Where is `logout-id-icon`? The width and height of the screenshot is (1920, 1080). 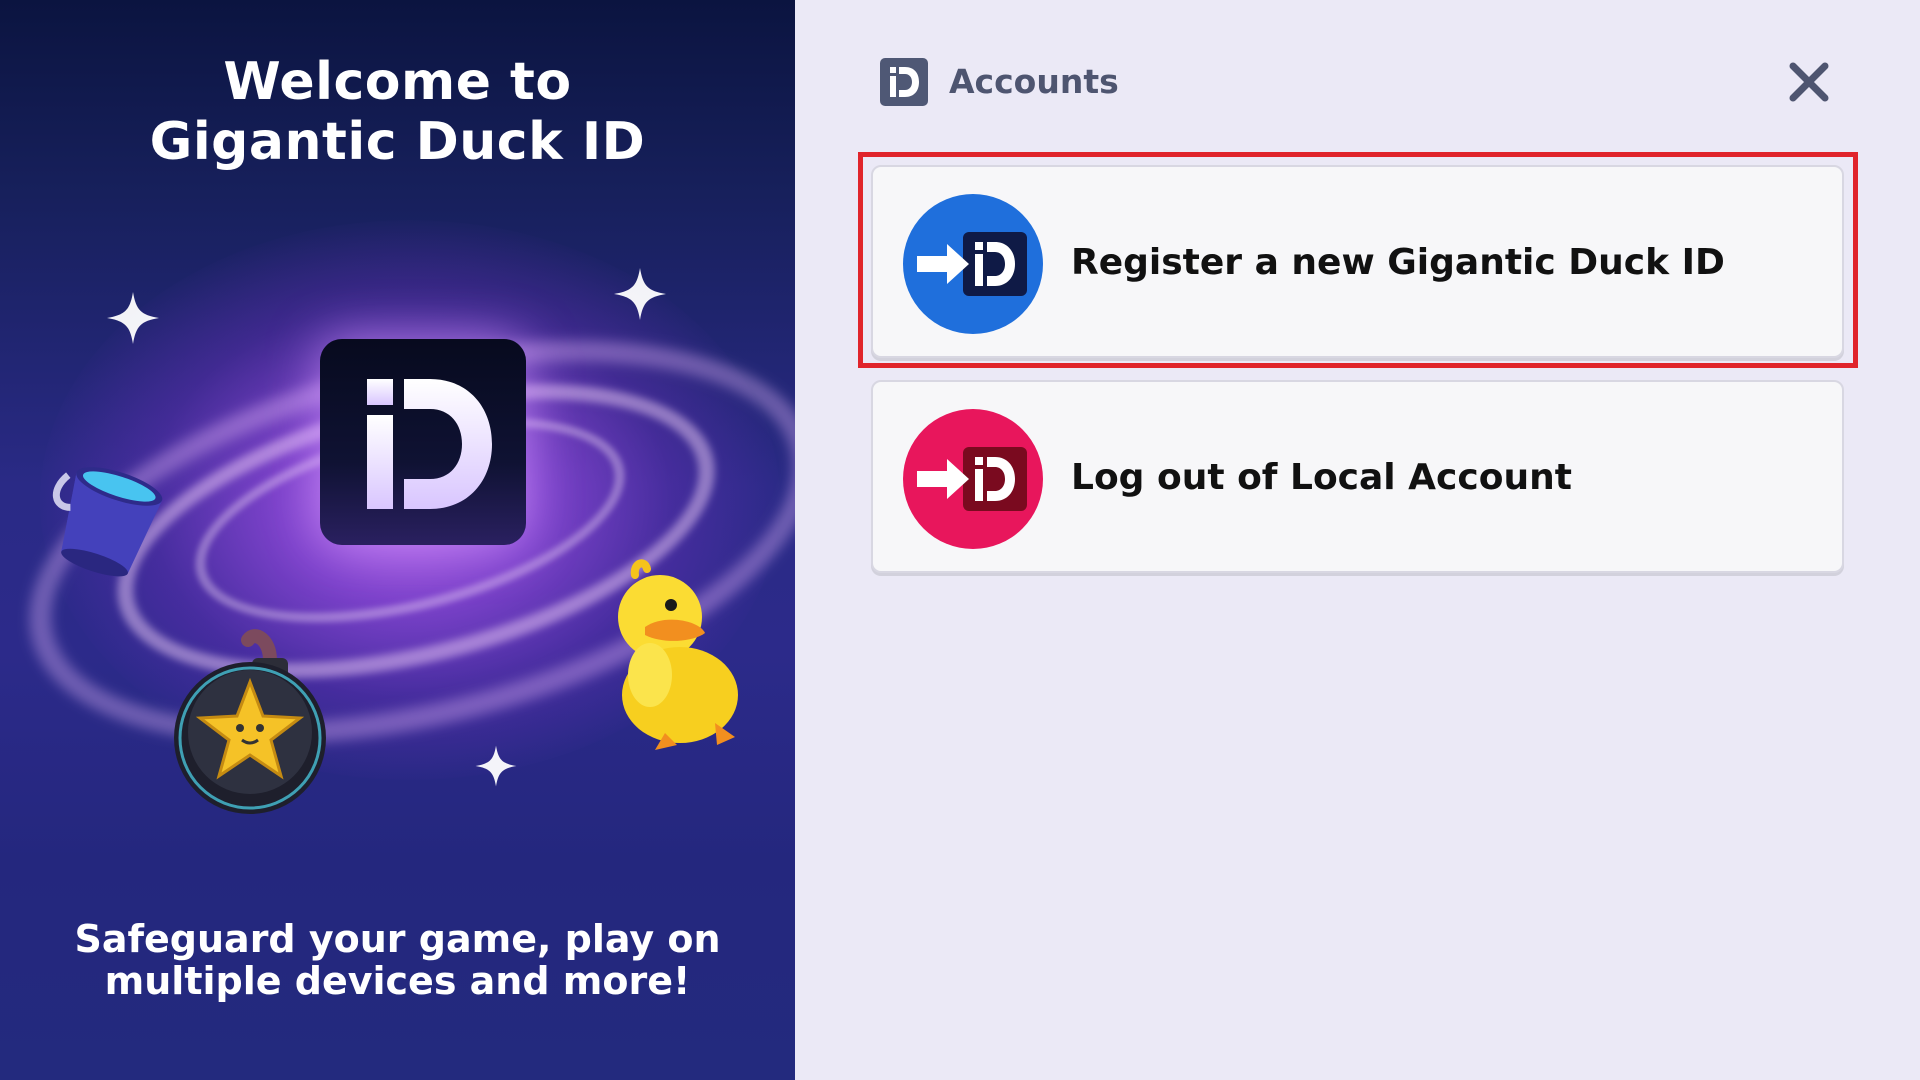 logout-id-icon is located at coordinates (973, 479).